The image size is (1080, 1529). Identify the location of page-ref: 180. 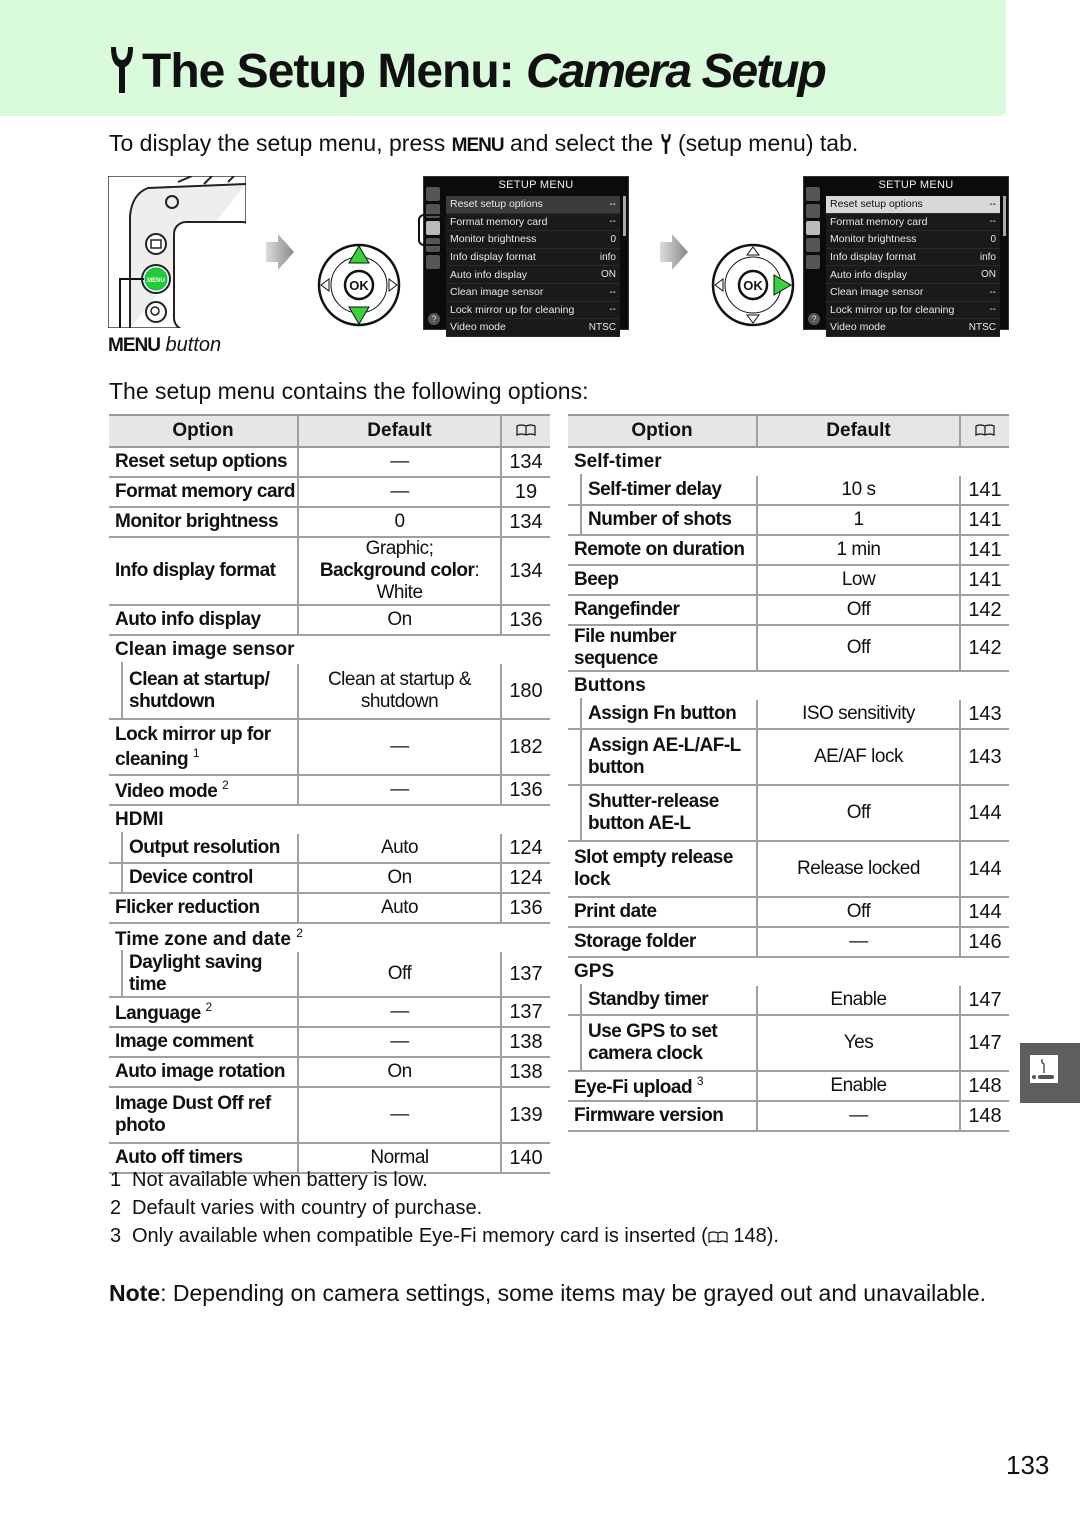
(525, 692).